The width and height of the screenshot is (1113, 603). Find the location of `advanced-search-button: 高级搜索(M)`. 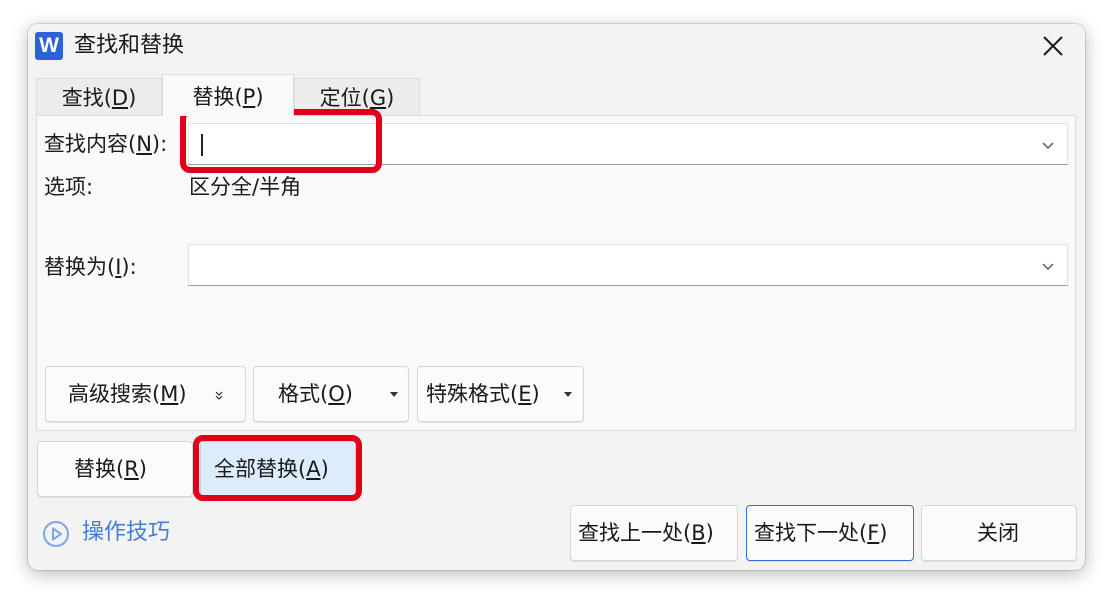

advanced-search-button: 高级搜索(M) is located at coordinates (145, 394).